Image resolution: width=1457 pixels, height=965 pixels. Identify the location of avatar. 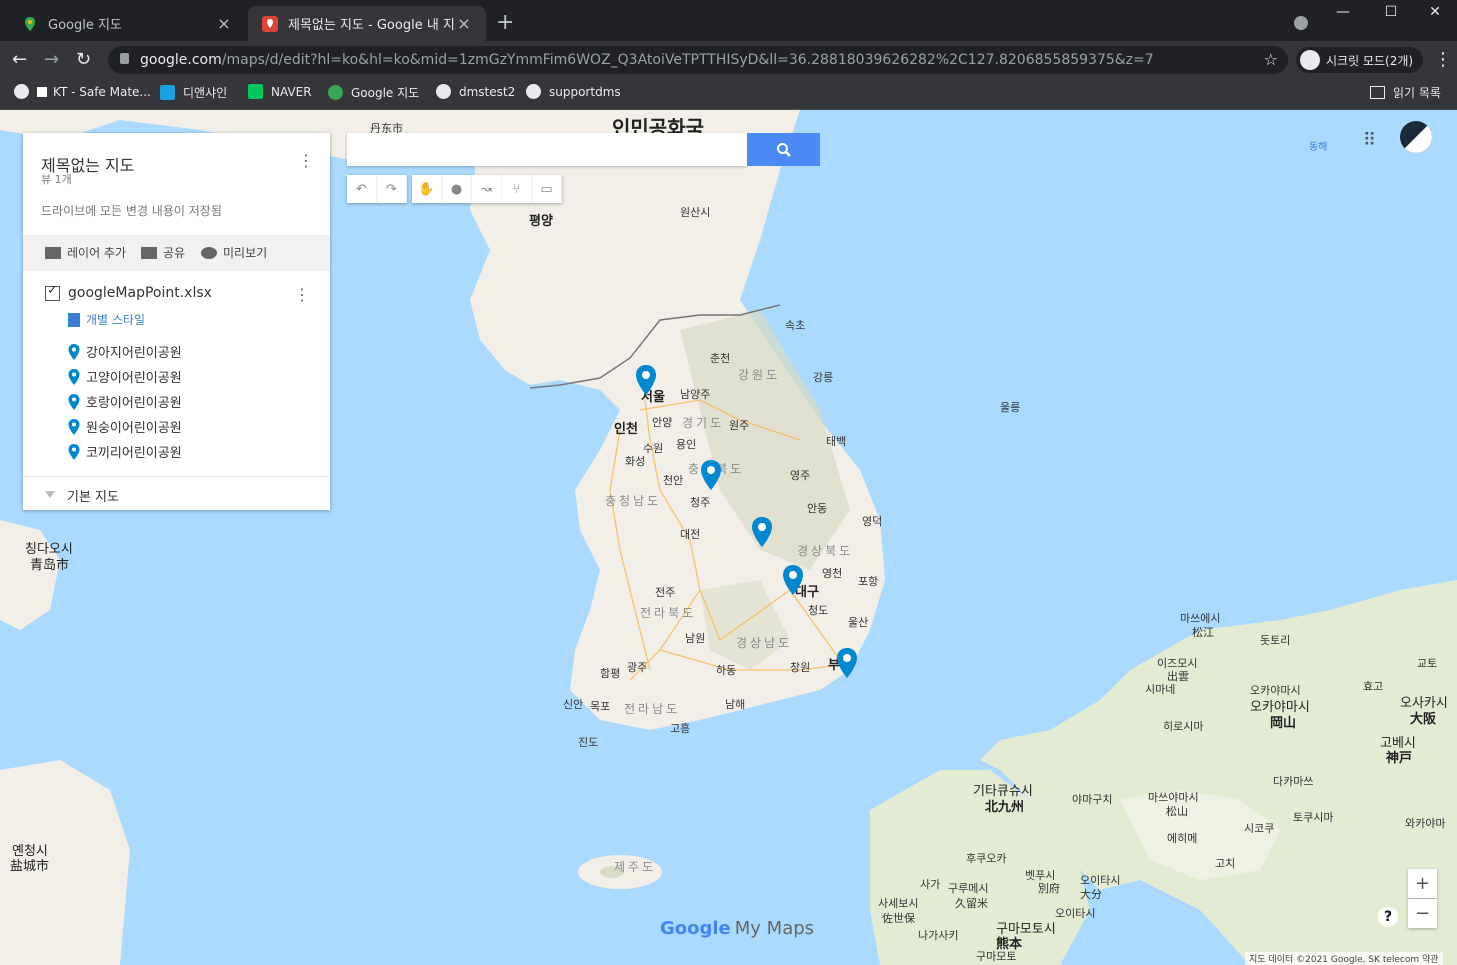
(1416, 137).